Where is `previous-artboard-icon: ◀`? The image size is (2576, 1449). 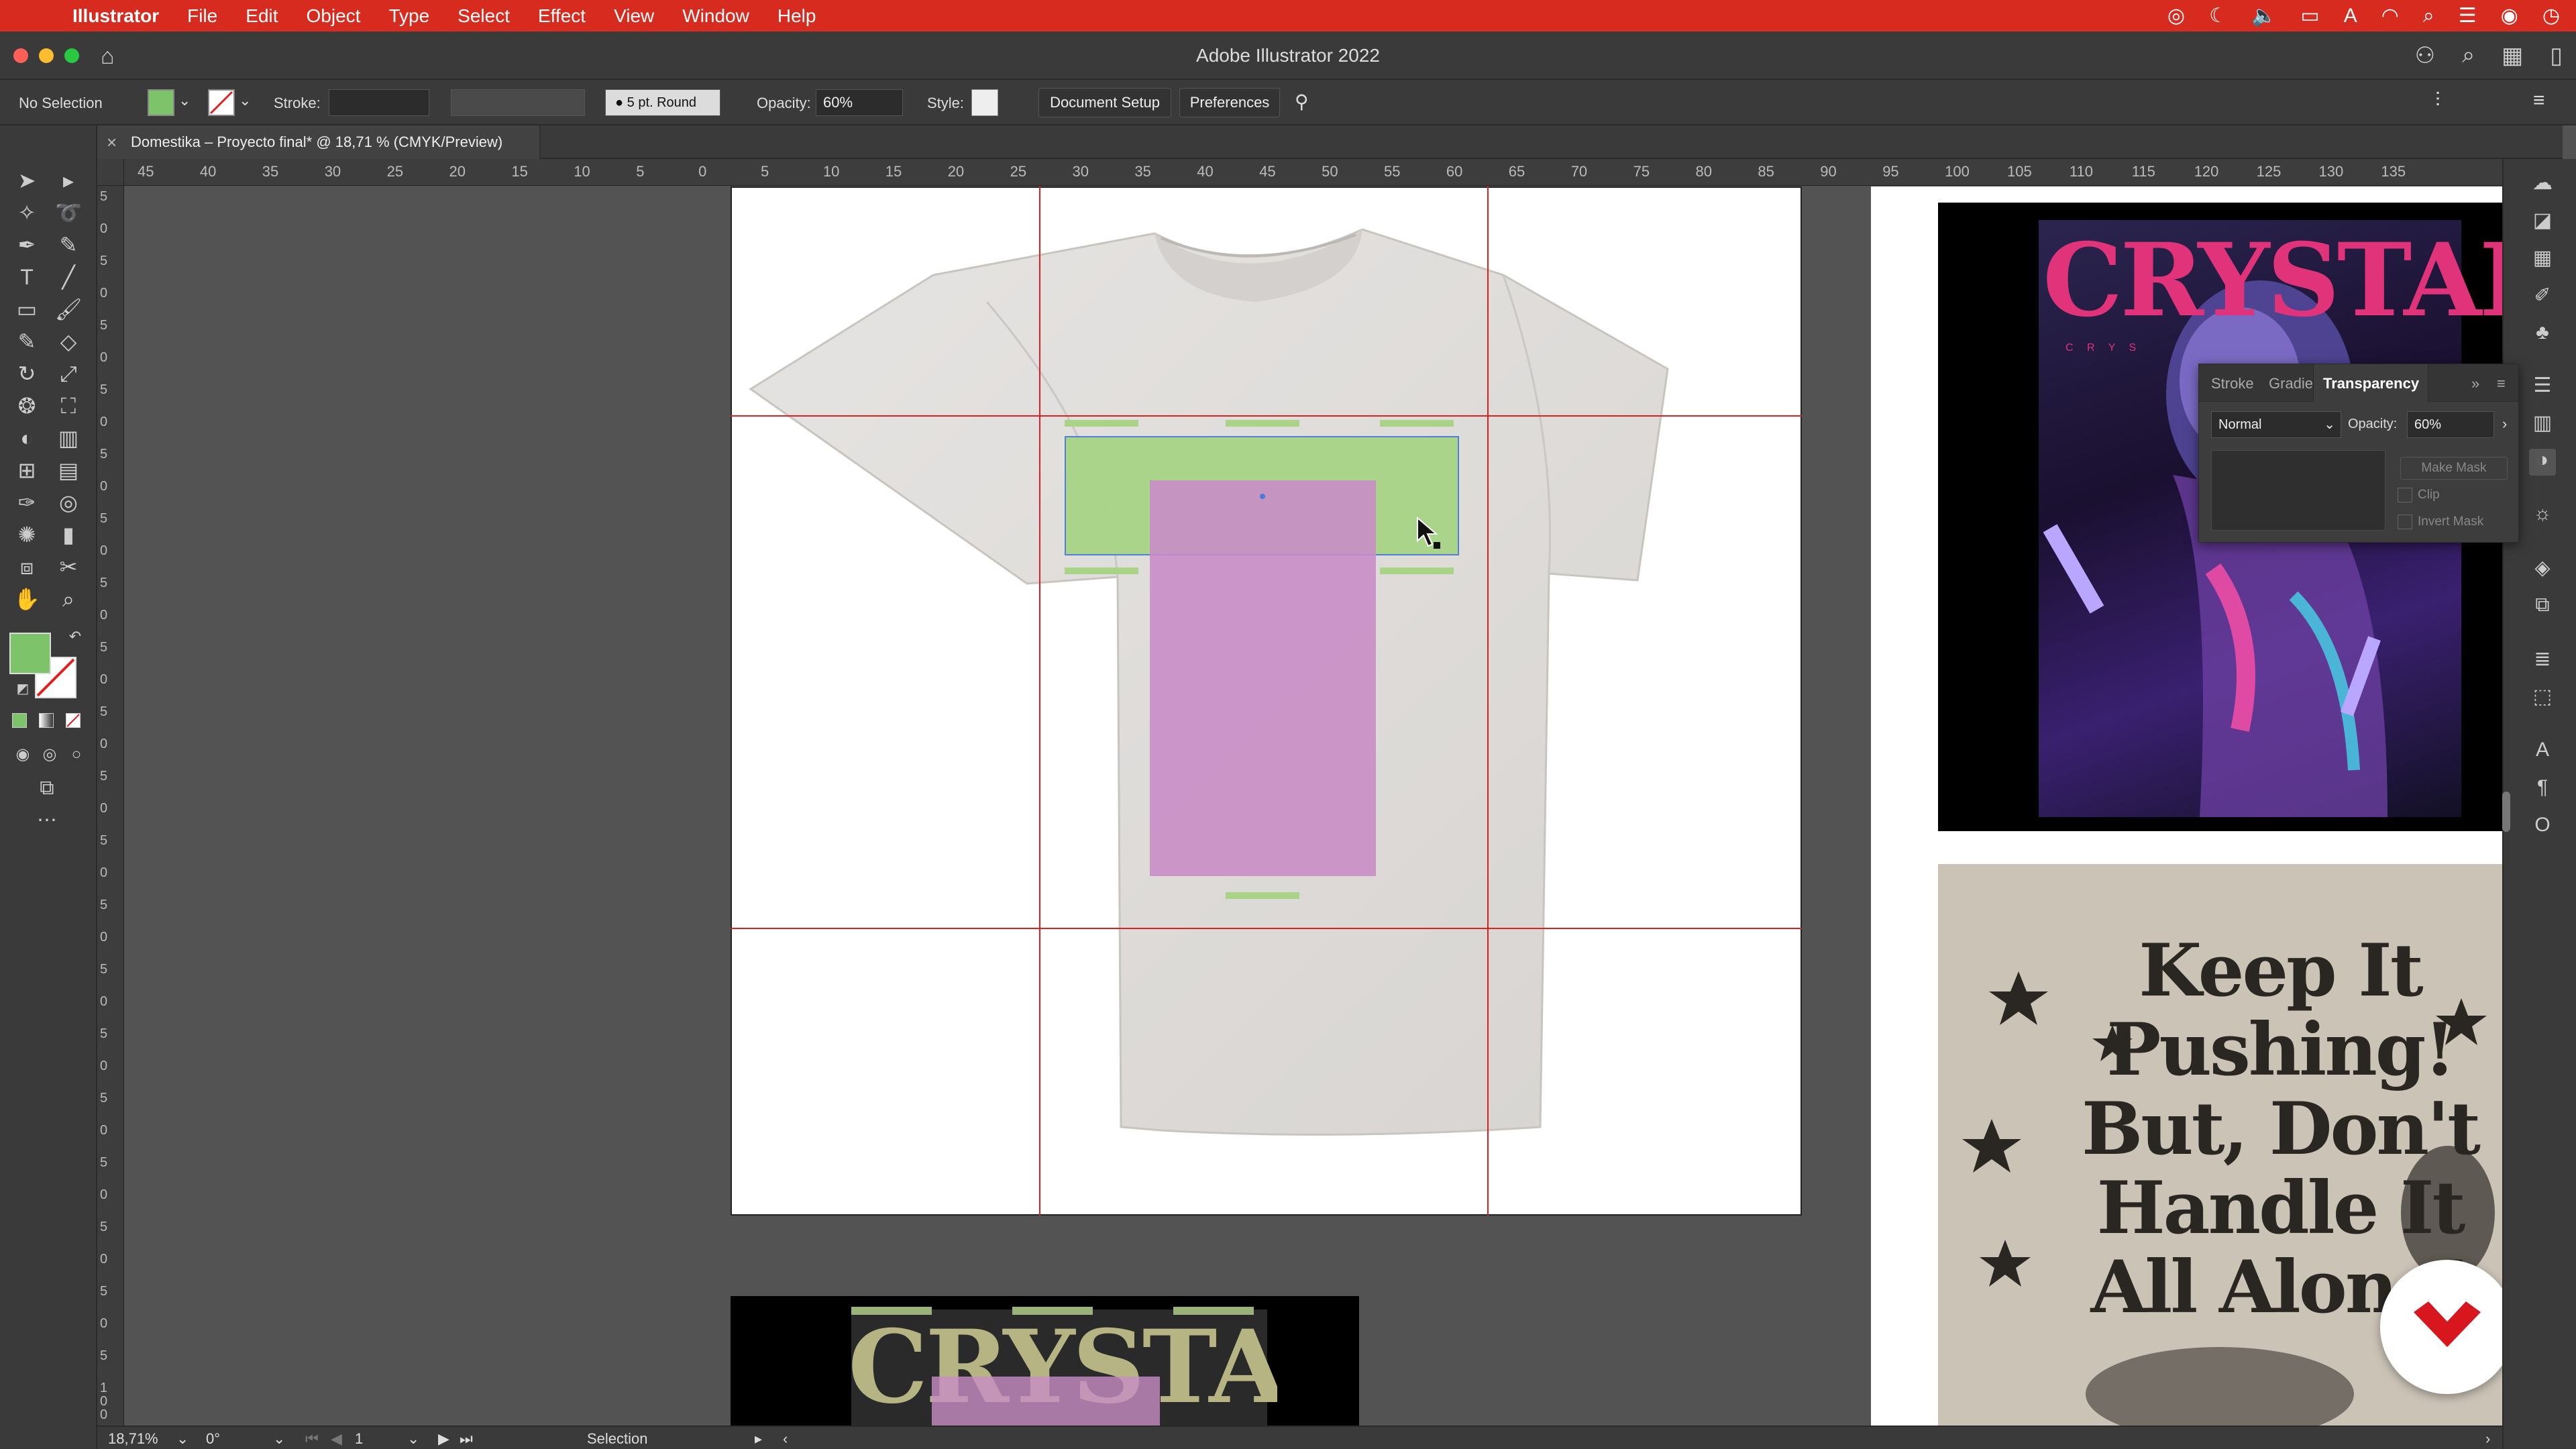 previous-artboard-icon: ◀ is located at coordinates (336, 1439).